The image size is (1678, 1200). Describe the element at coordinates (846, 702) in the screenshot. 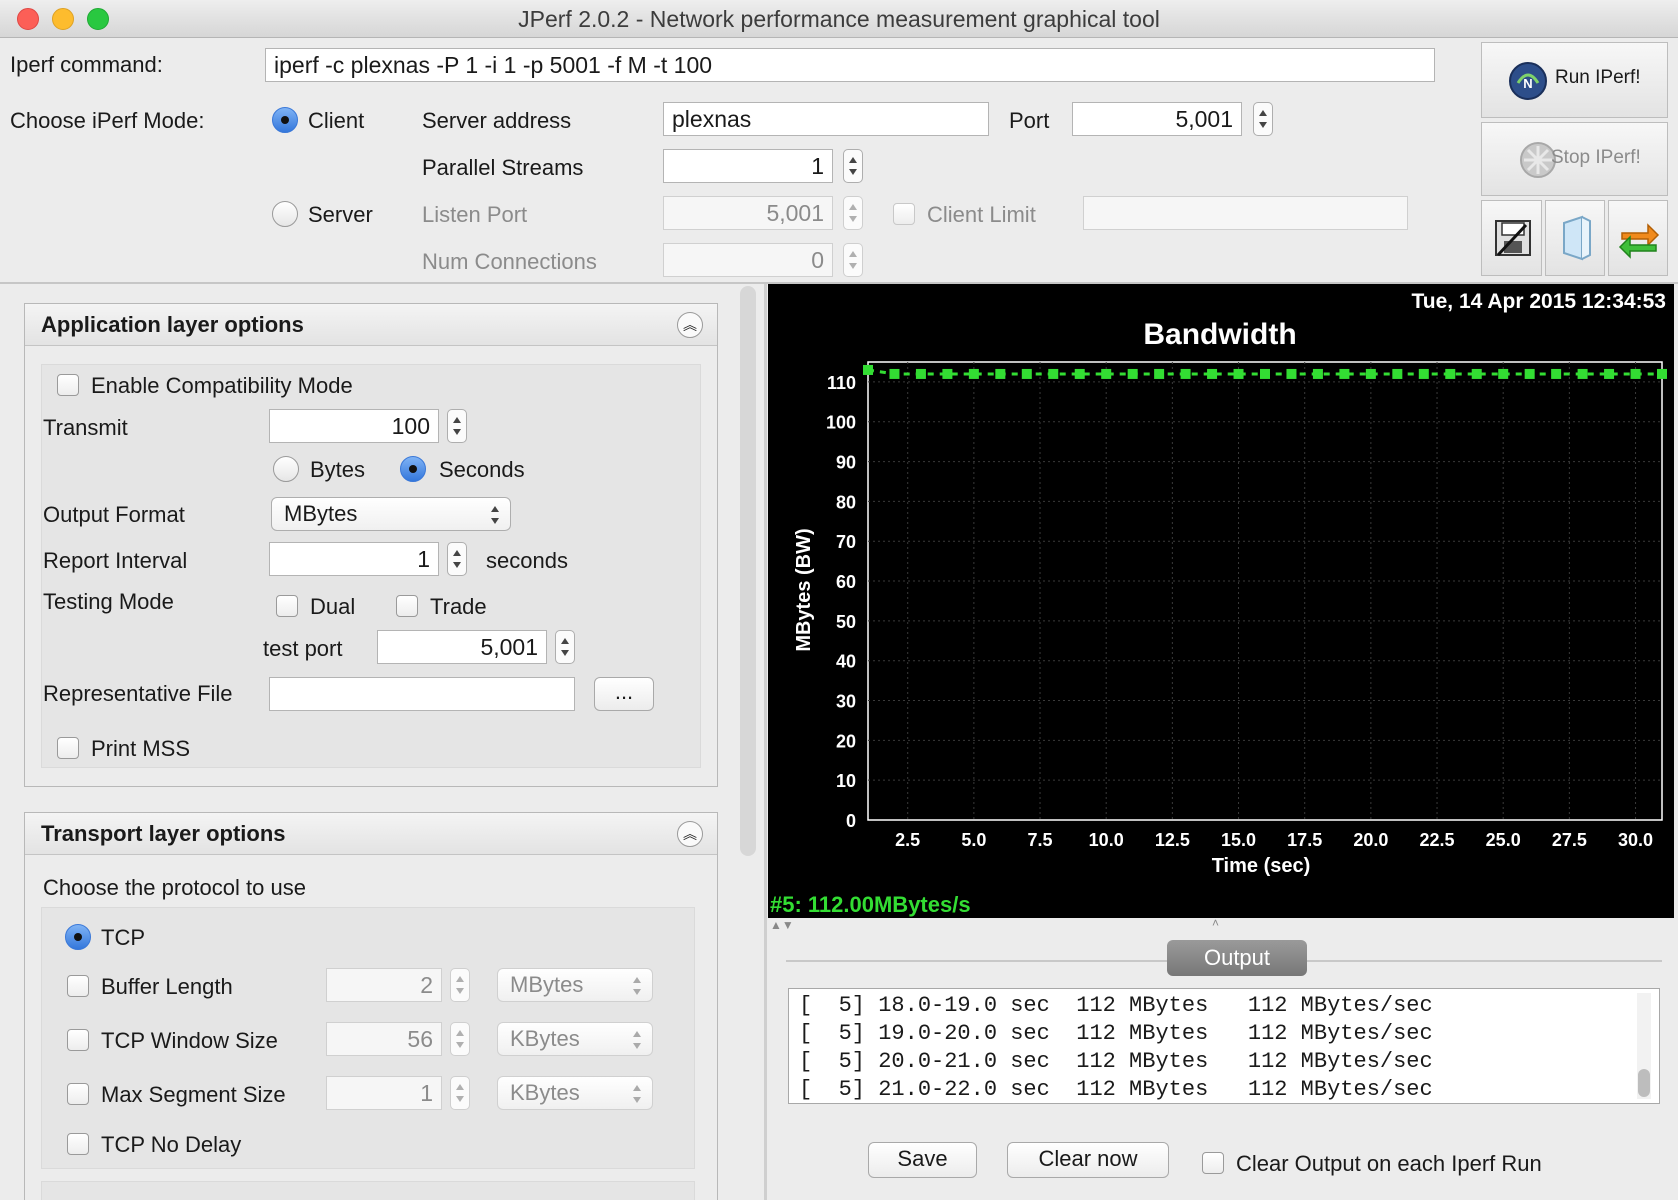

I see `y-tick-label: 30` at that location.